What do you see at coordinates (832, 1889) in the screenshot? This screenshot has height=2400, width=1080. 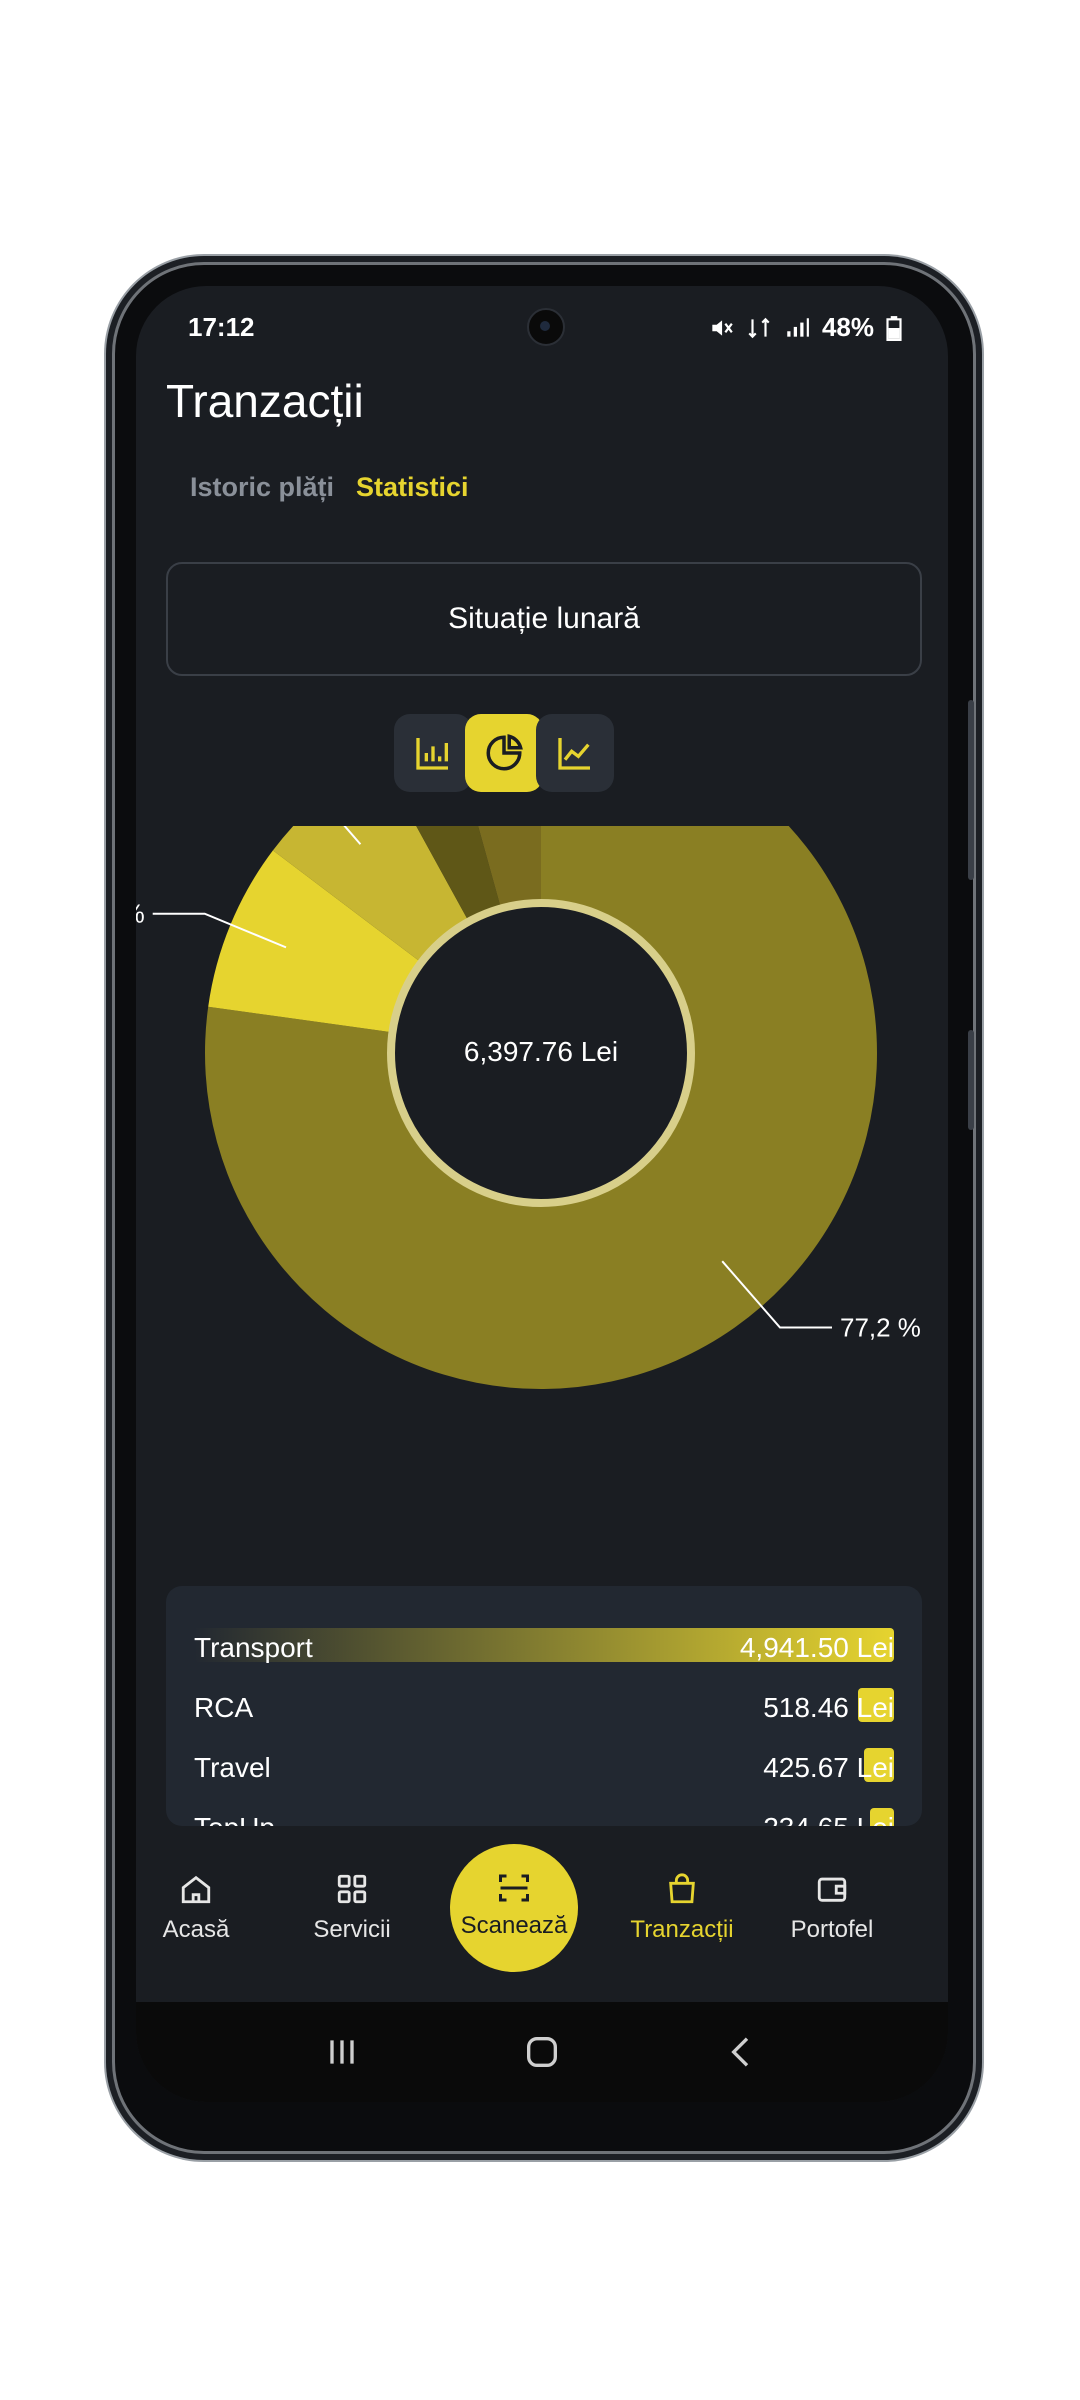 I see `wallet-icon` at bounding box center [832, 1889].